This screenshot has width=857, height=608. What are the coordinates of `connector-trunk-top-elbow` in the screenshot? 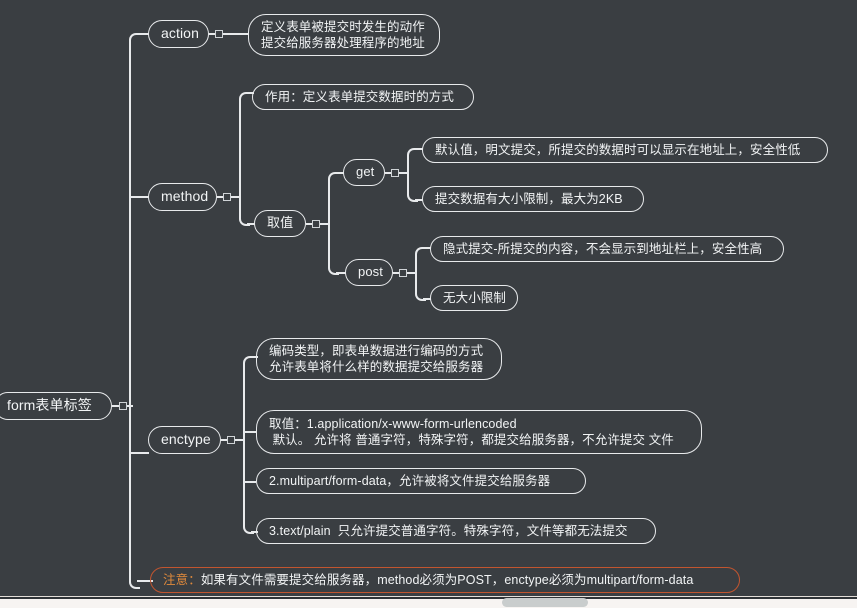 It's located at (134, 41).